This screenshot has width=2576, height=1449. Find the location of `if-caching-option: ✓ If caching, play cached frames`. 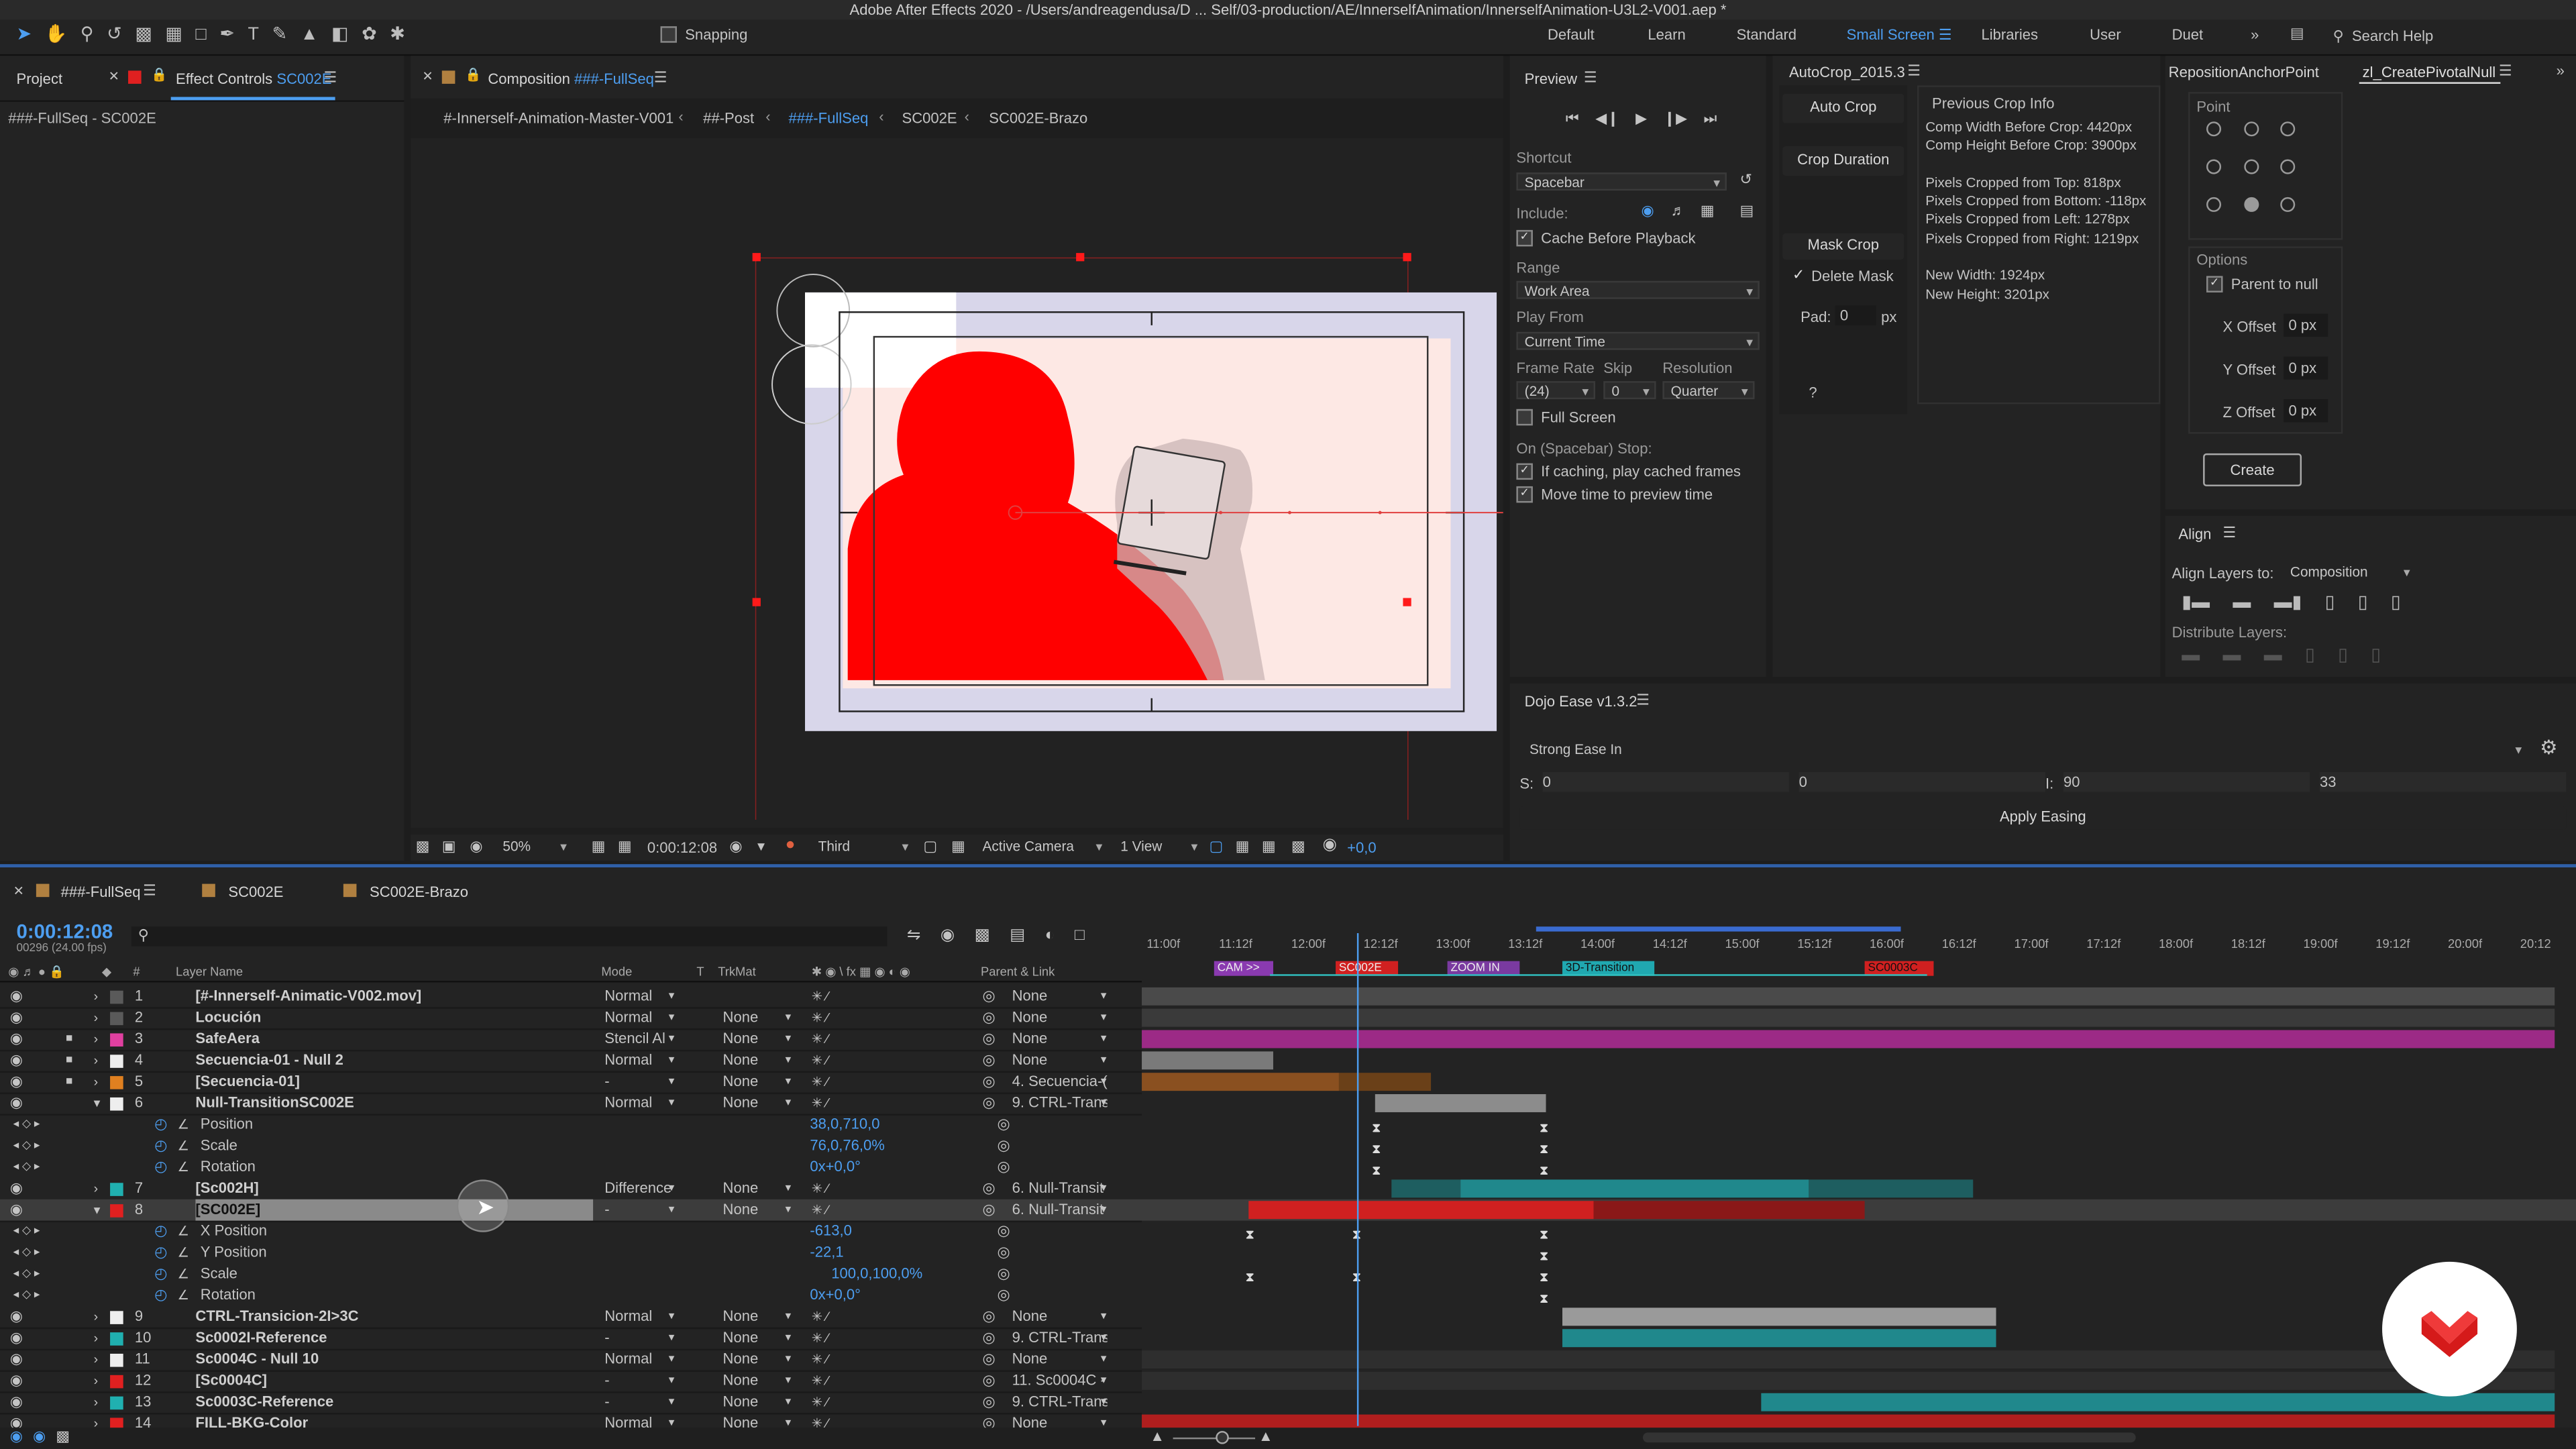

if-caching-option: ✓ If caching, play cached frames is located at coordinates (1628, 471).